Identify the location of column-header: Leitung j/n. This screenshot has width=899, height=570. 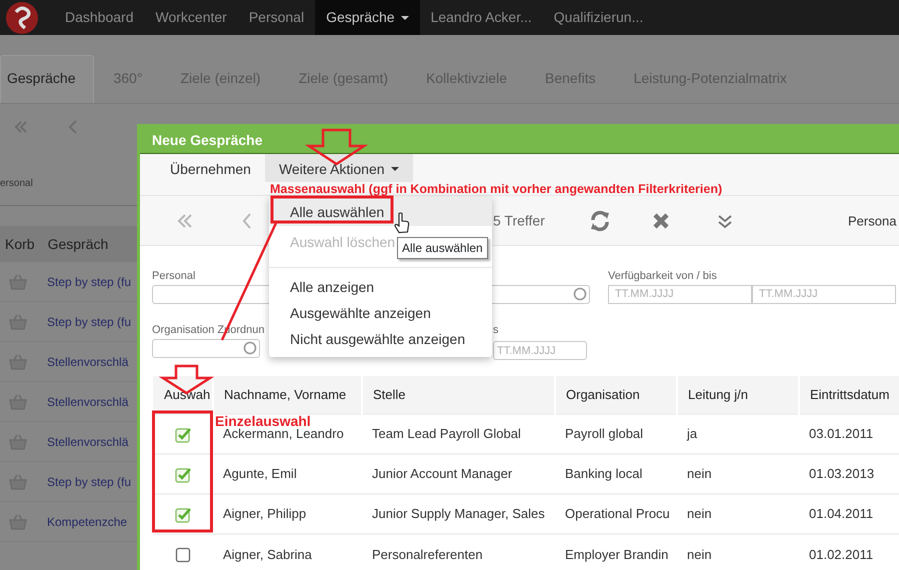
(738, 395).